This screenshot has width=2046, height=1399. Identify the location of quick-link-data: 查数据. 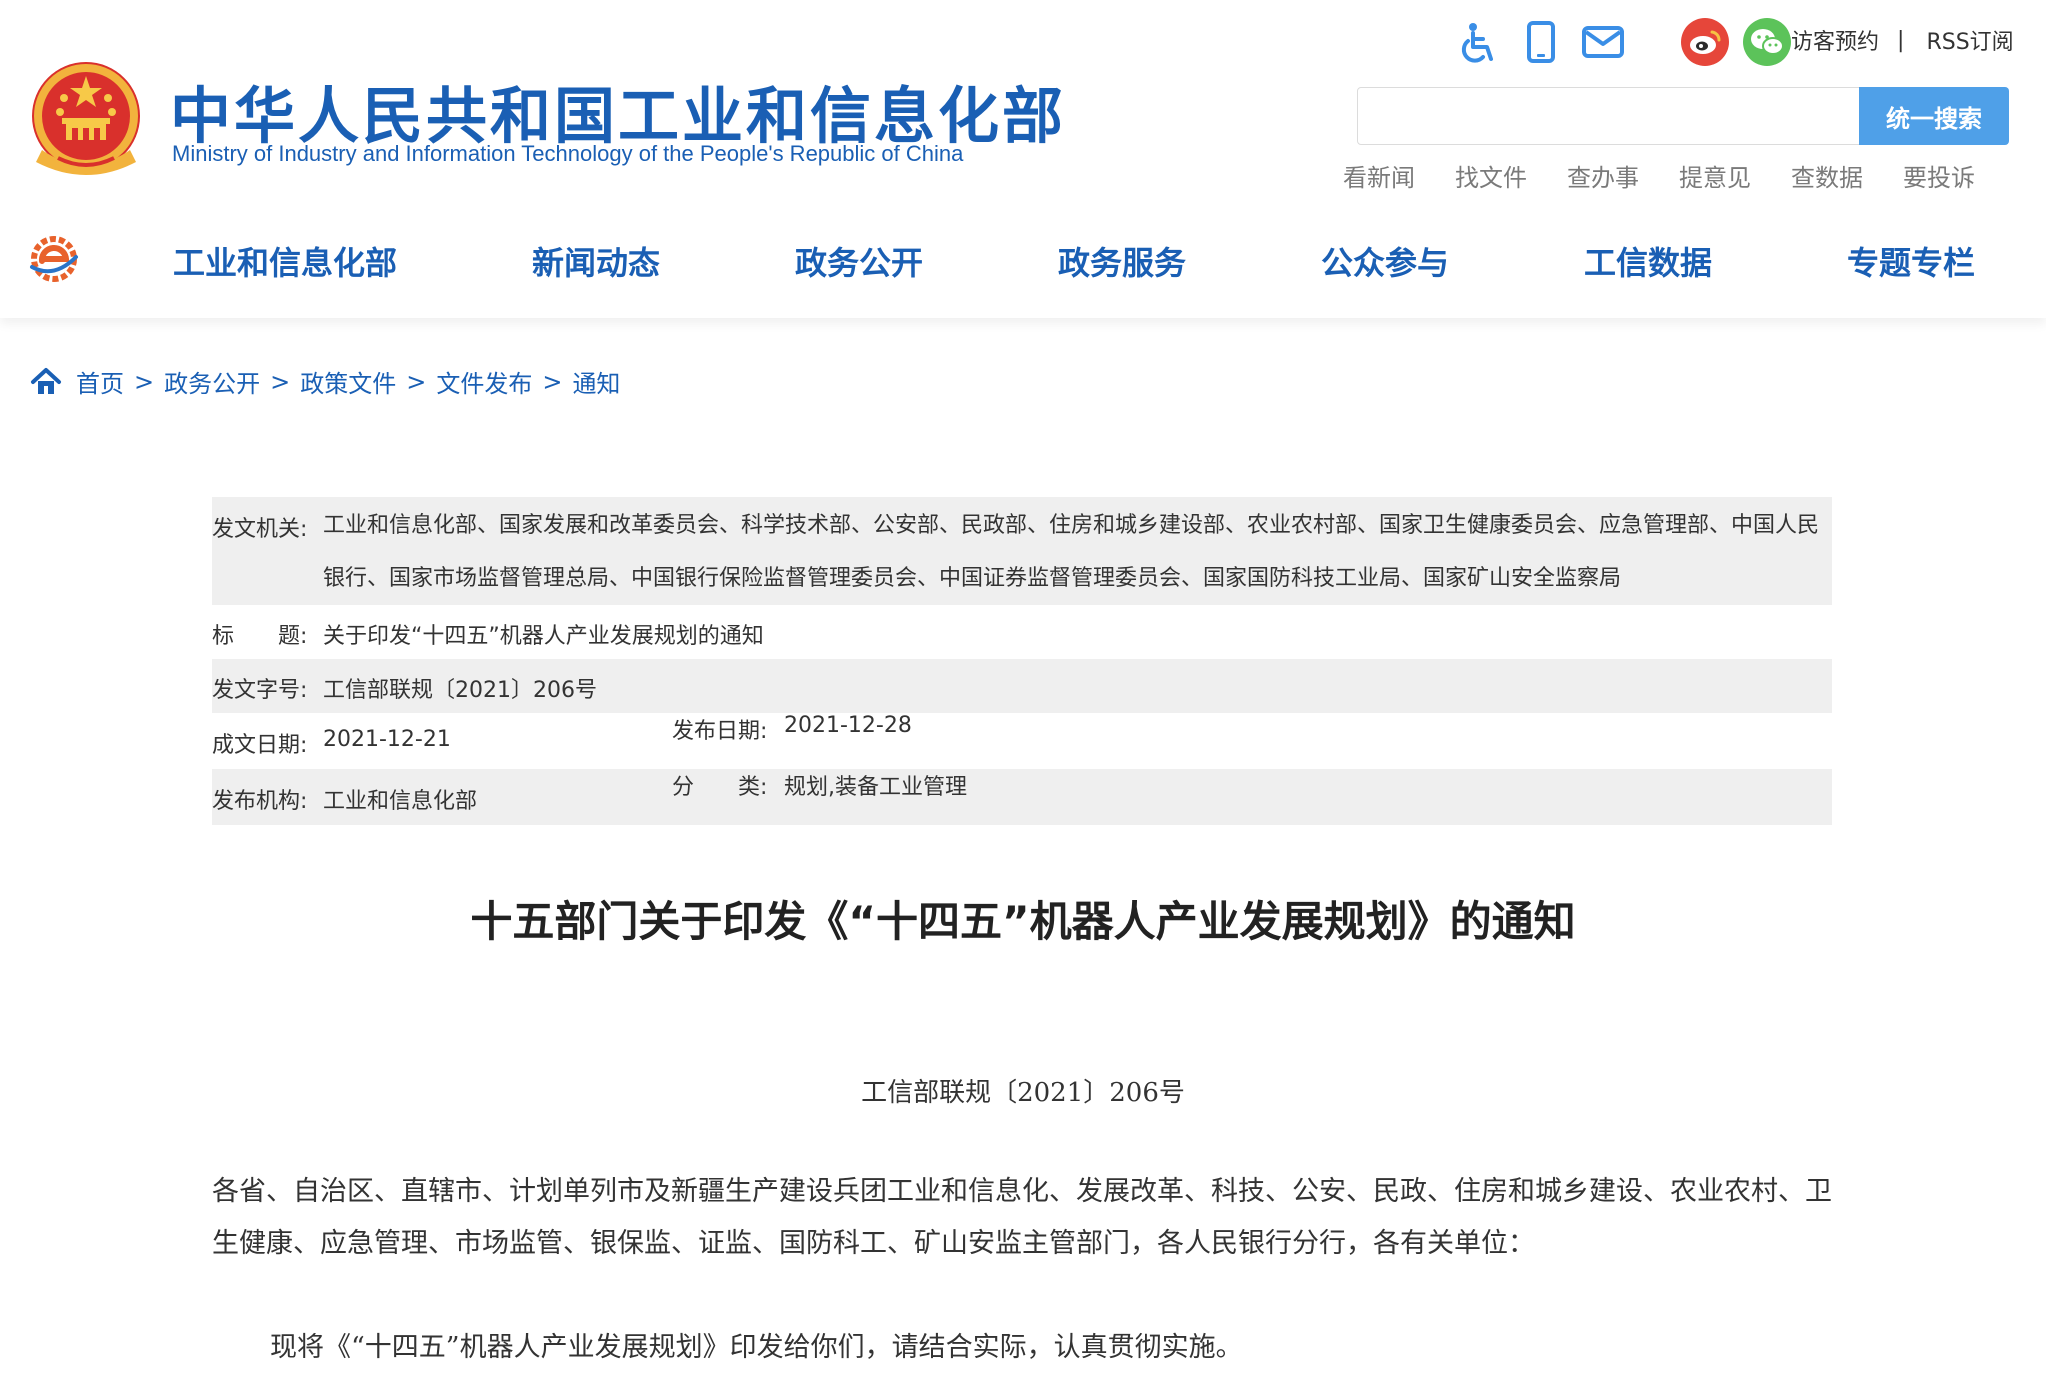
(1827, 175).